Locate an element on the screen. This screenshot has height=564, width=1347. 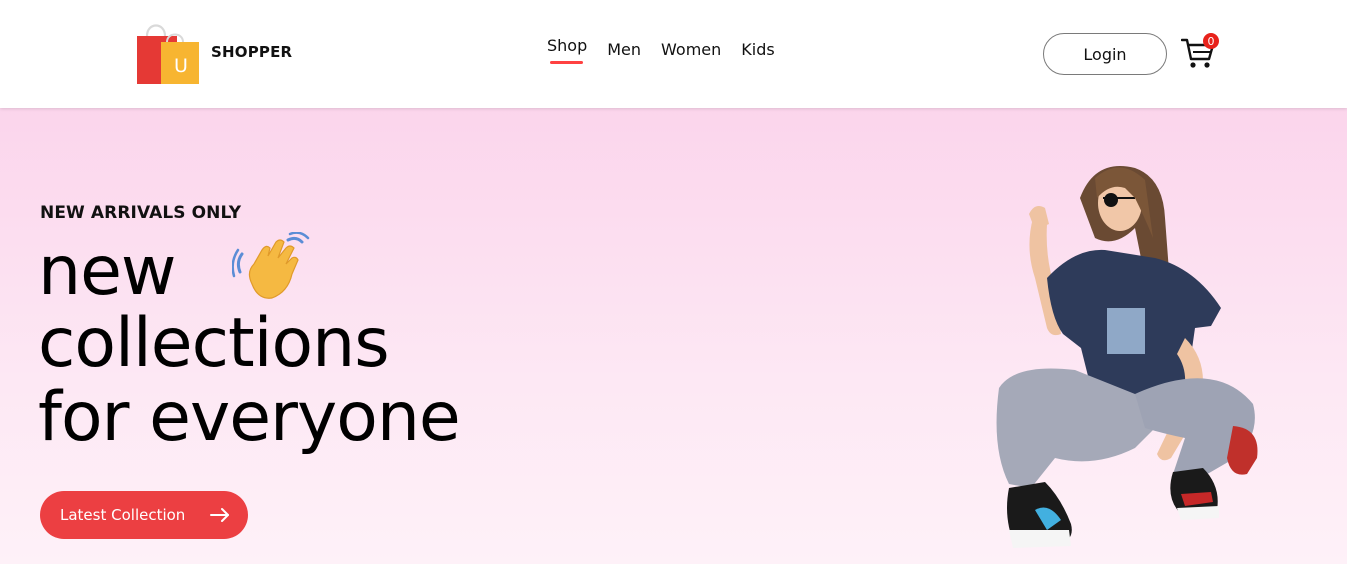
arrow-right-icon is located at coordinates (219, 515).